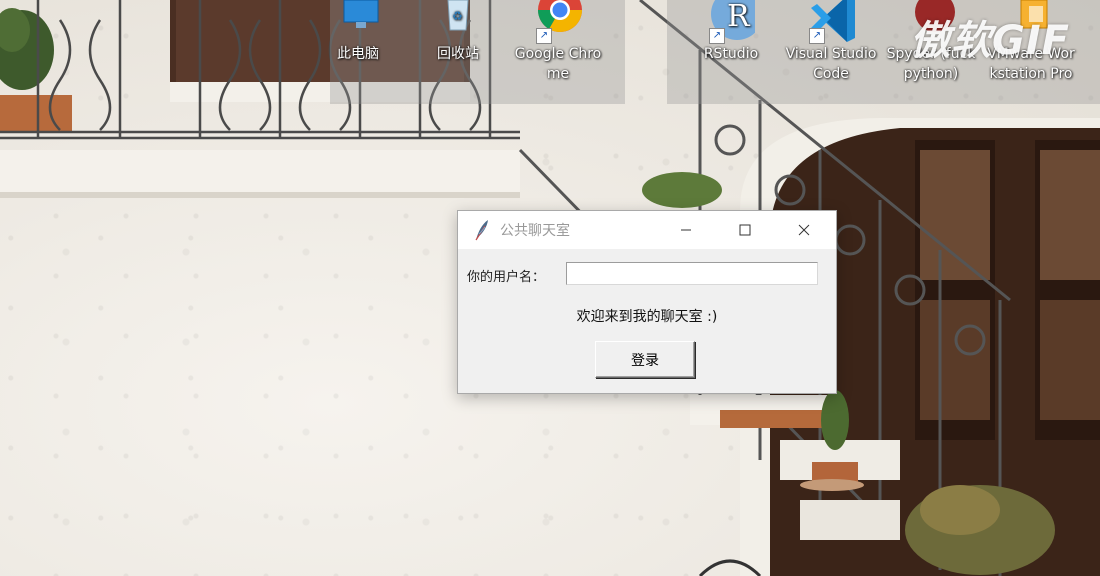 This screenshot has width=1100, height=576. I want to click on tk-feather-icon, so click(481, 230).